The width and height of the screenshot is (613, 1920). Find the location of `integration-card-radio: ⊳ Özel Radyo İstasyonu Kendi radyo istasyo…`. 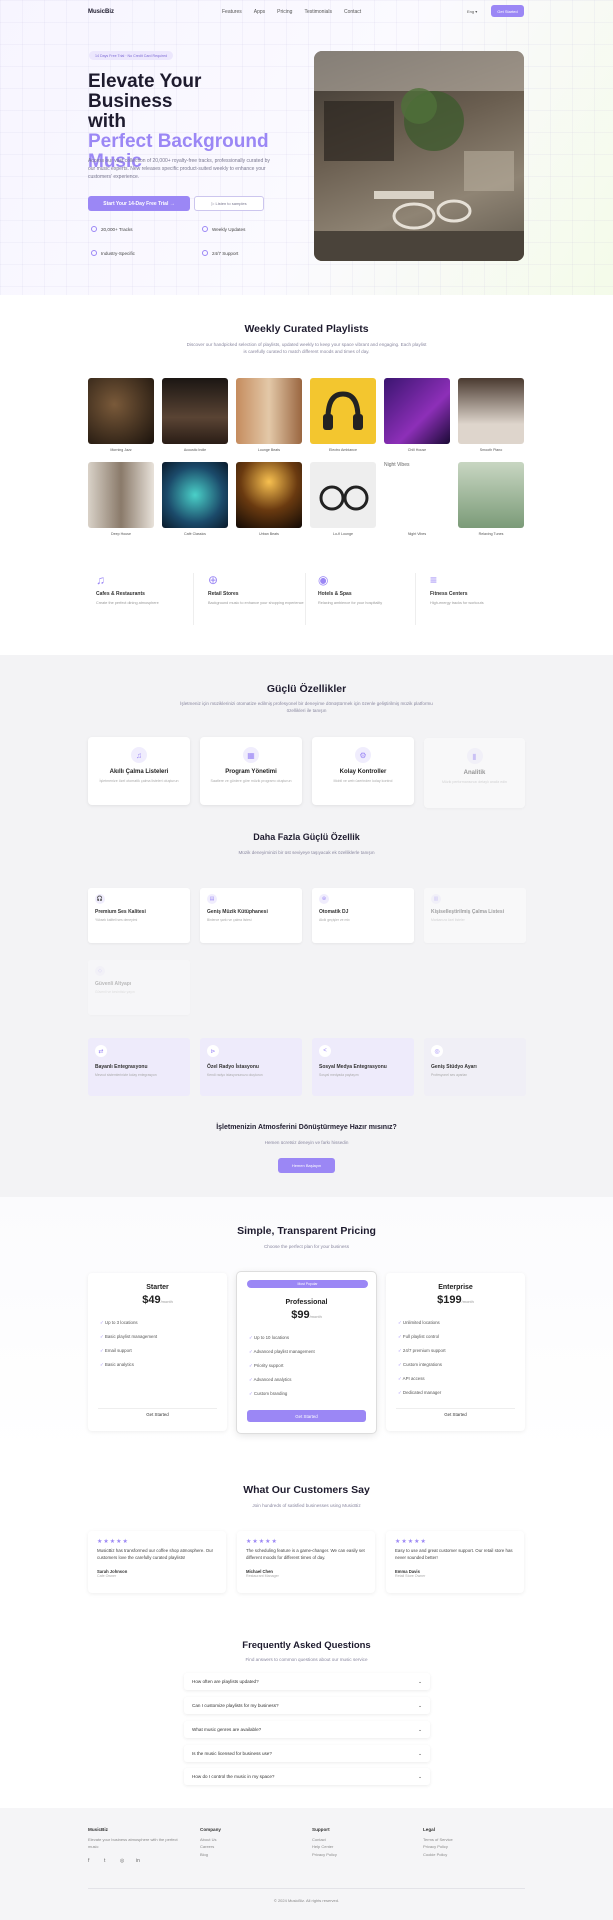

integration-card-radio: ⊳ Özel Radyo İstasyonu Kendi radyo istasyo… is located at coordinates (251, 1067).